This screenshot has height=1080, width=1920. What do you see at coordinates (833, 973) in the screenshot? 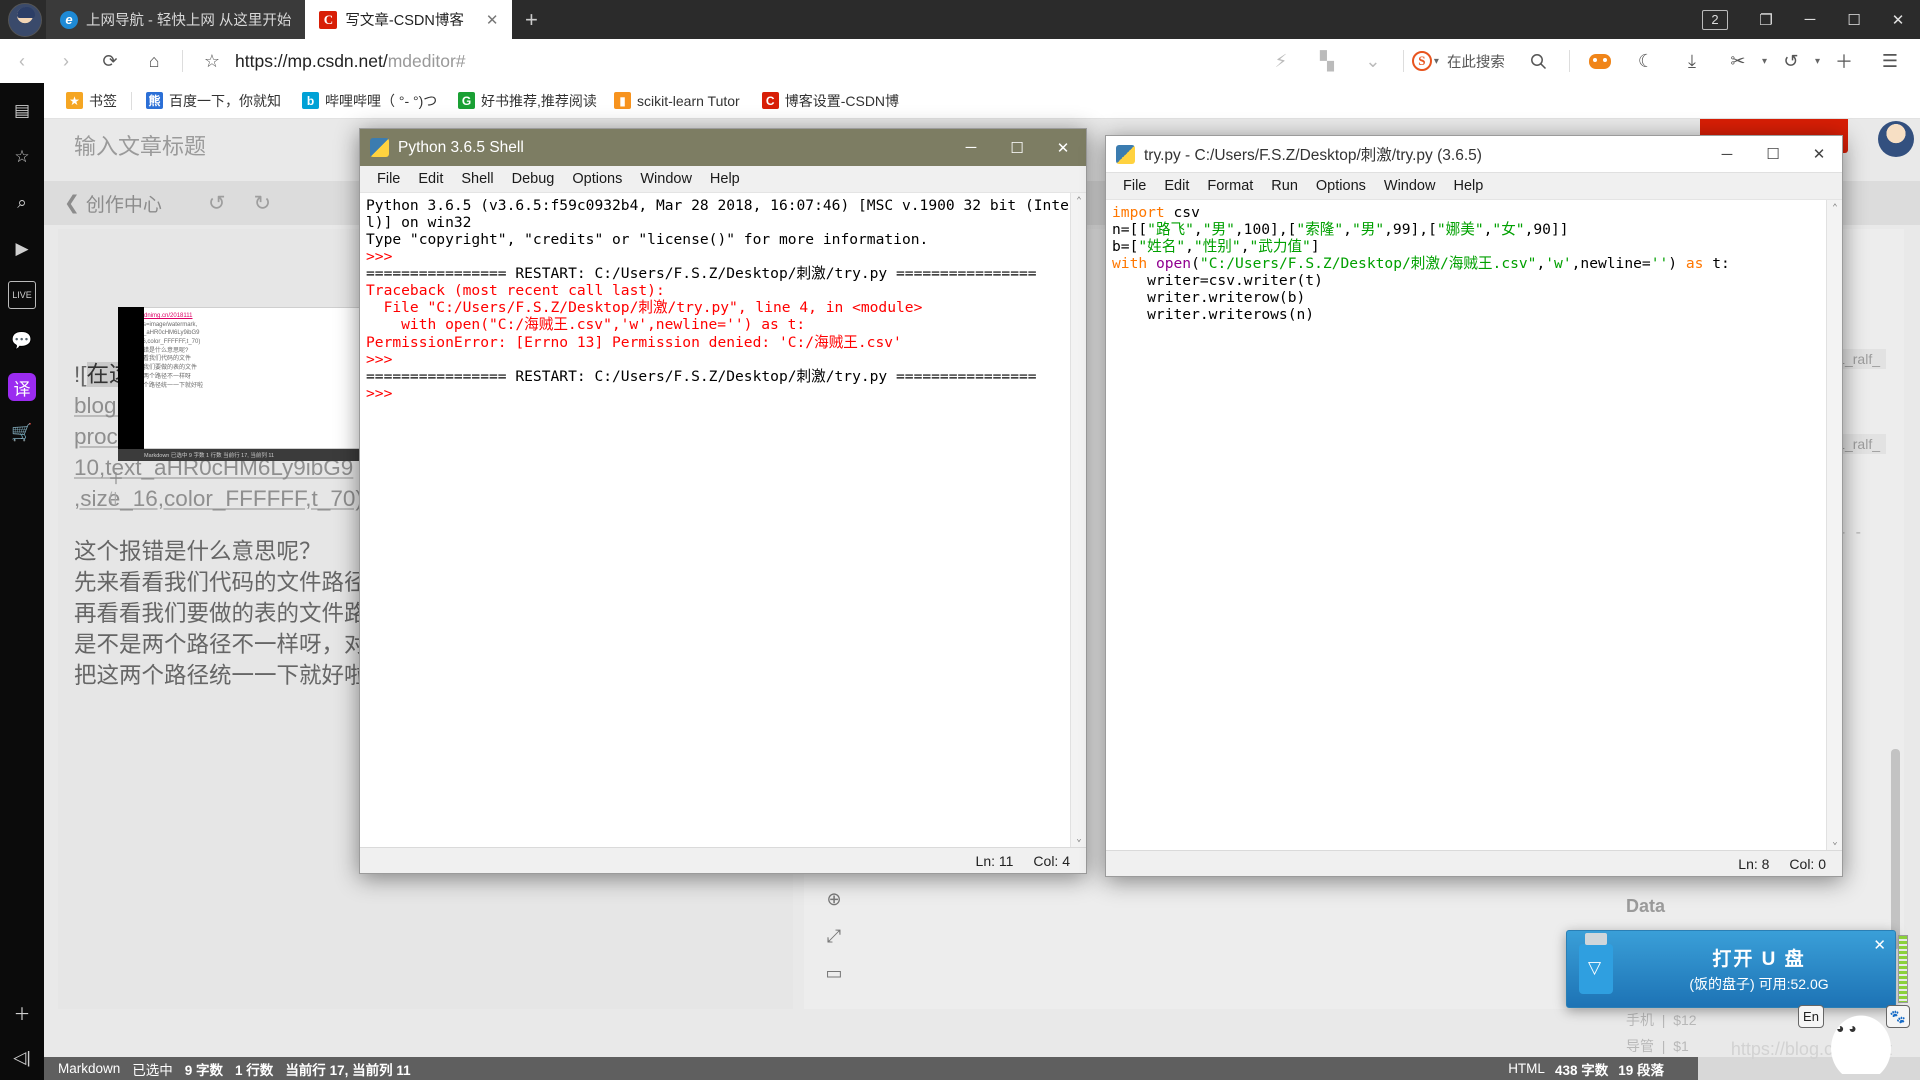
I see `layout-icon: ▭` at bounding box center [833, 973].